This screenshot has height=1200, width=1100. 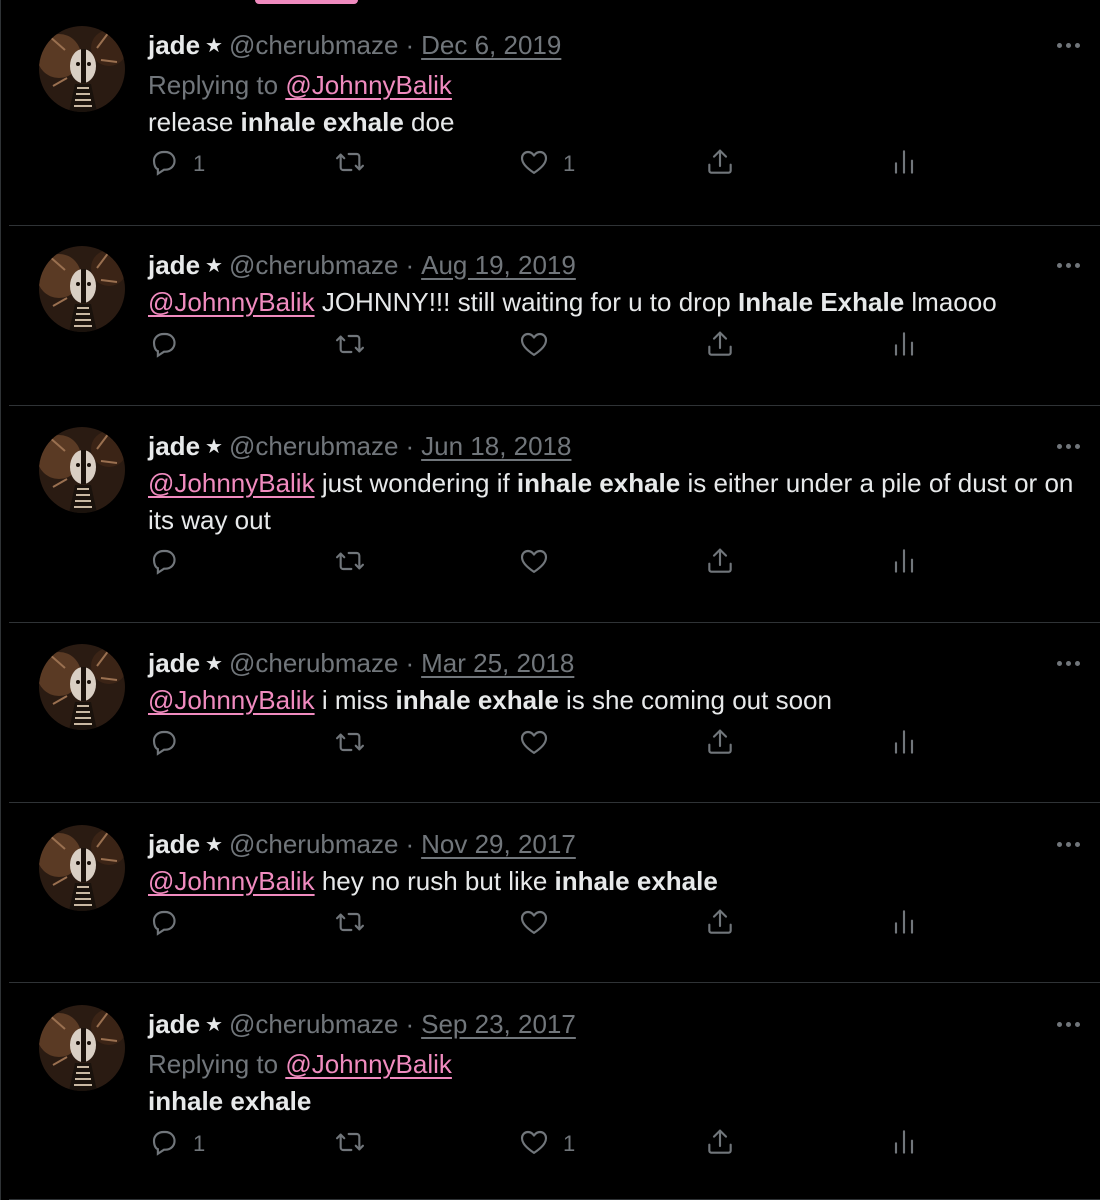 I want to click on reply-count: 1, so click(x=199, y=163).